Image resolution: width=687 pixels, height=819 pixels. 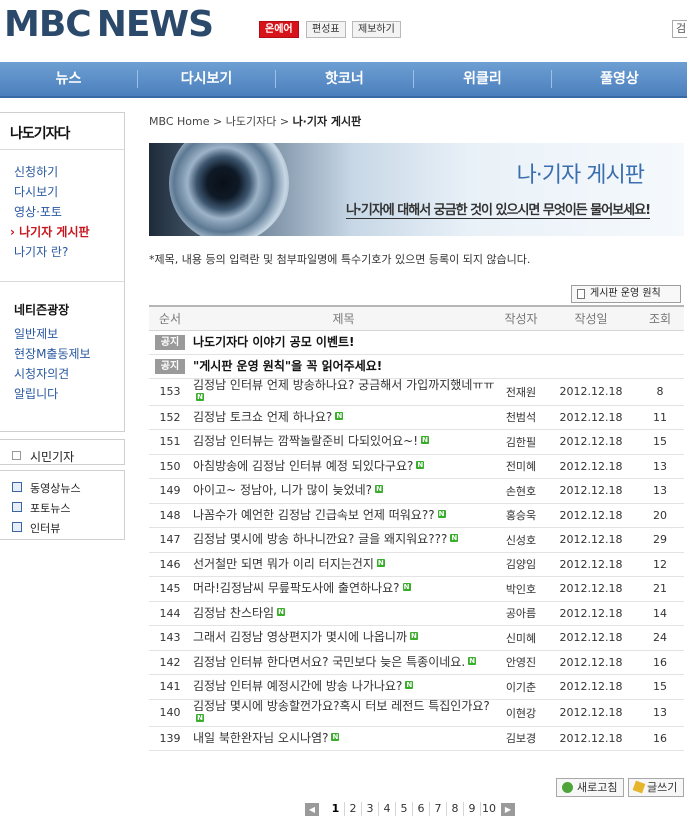 What do you see at coordinates (170, 442) in the screenshot?
I see `post-number: 151` at bounding box center [170, 442].